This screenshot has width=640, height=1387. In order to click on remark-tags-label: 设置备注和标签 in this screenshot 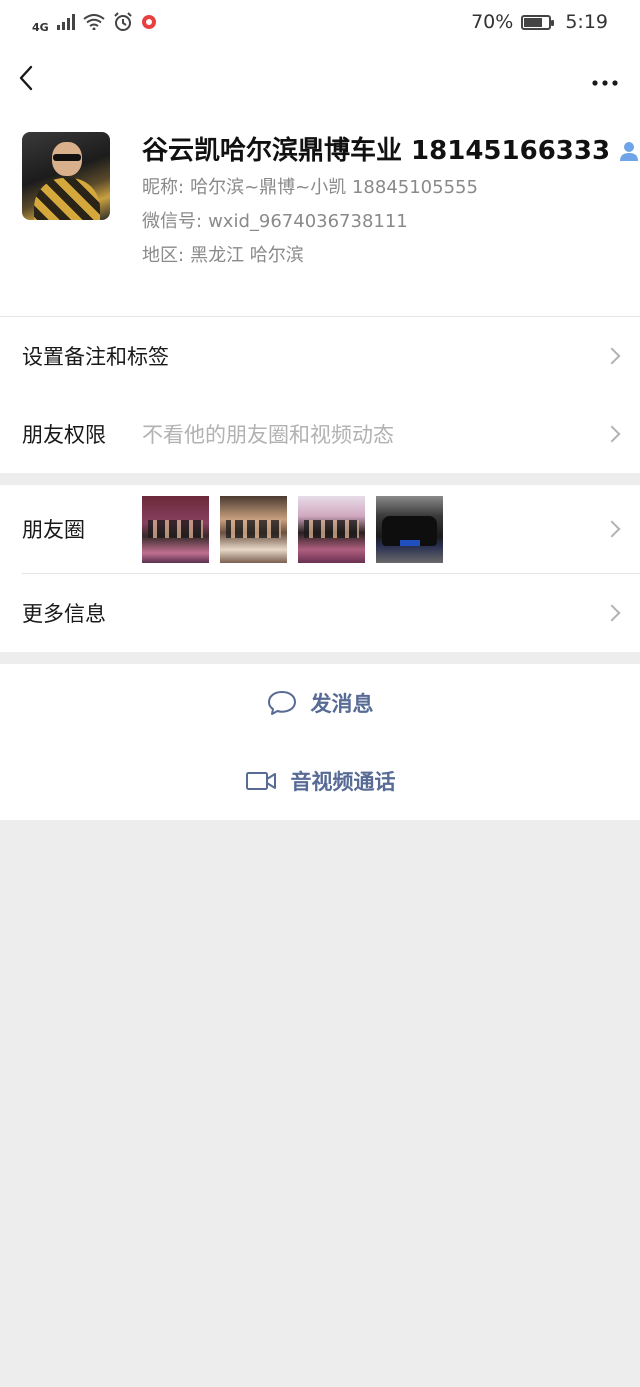, I will do `click(95, 357)`.